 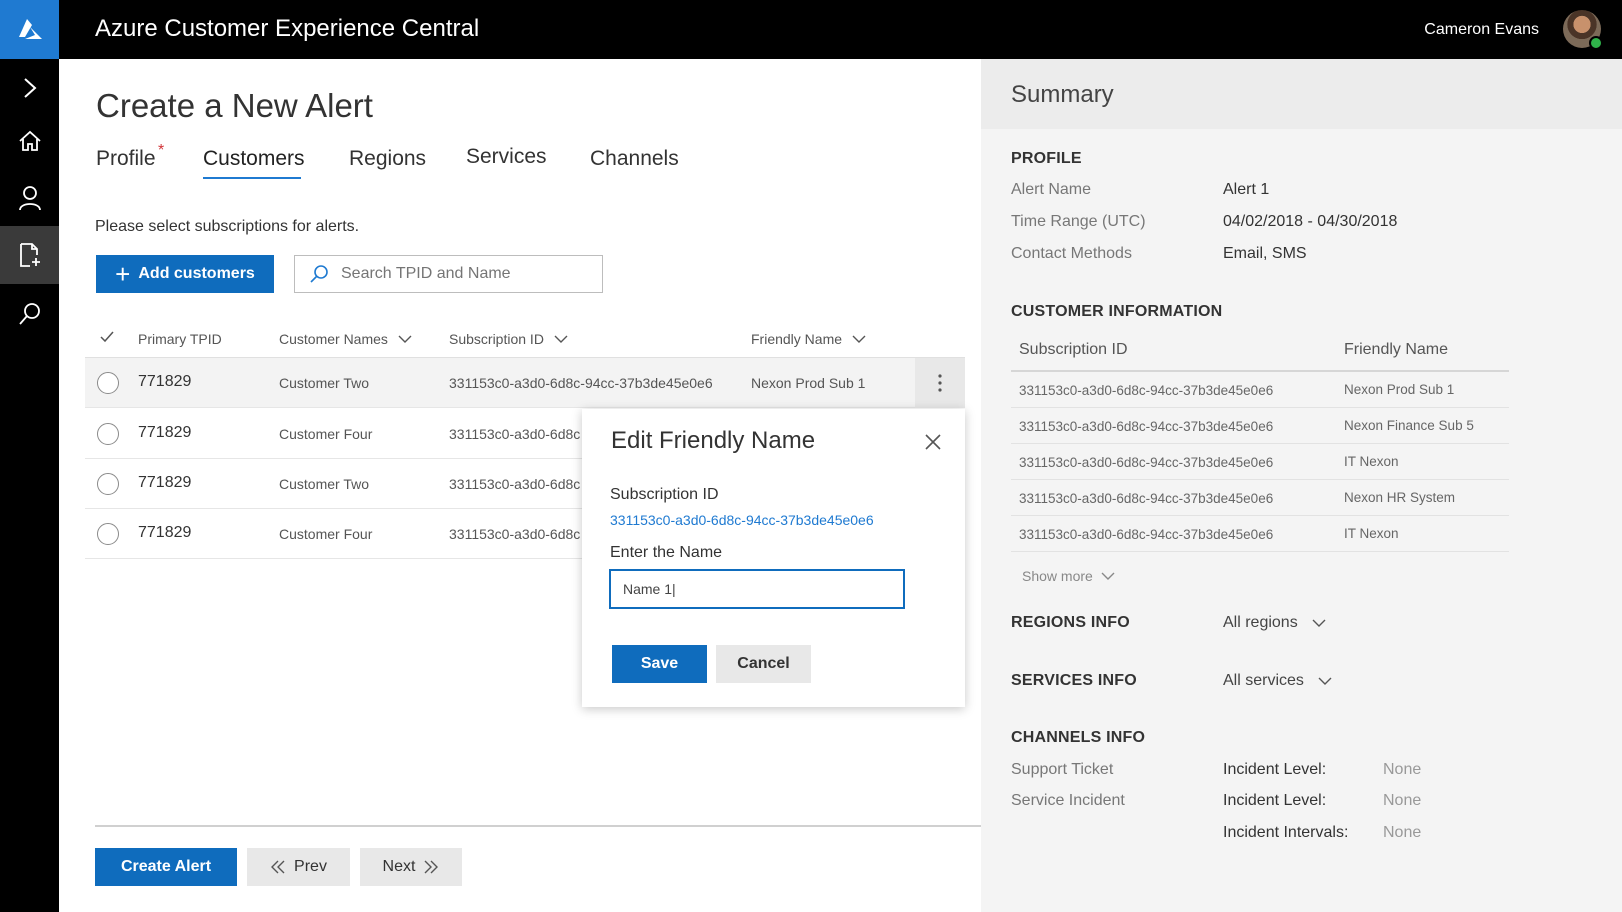 What do you see at coordinates (659, 664) in the screenshot?
I see `save-button: Save` at bounding box center [659, 664].